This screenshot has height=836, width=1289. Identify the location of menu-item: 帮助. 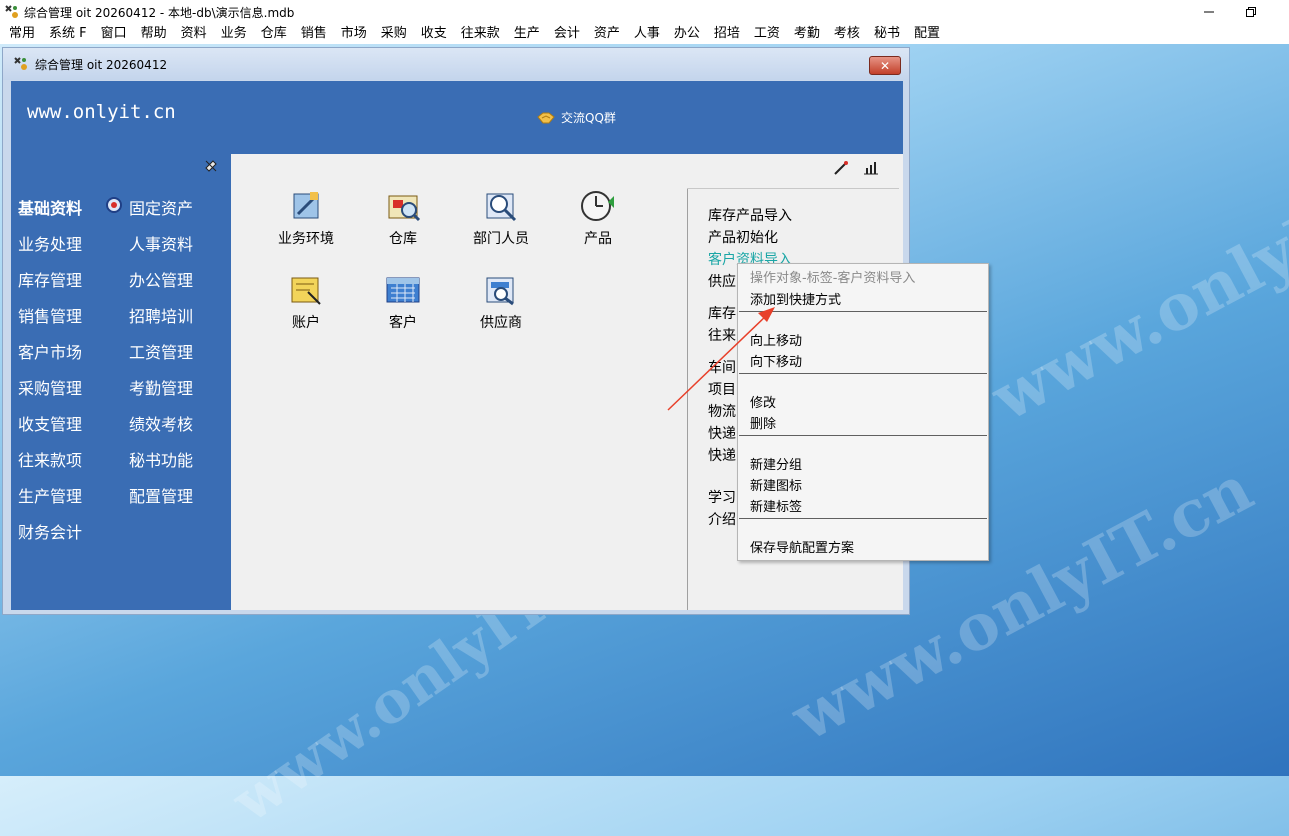
(154, 34).